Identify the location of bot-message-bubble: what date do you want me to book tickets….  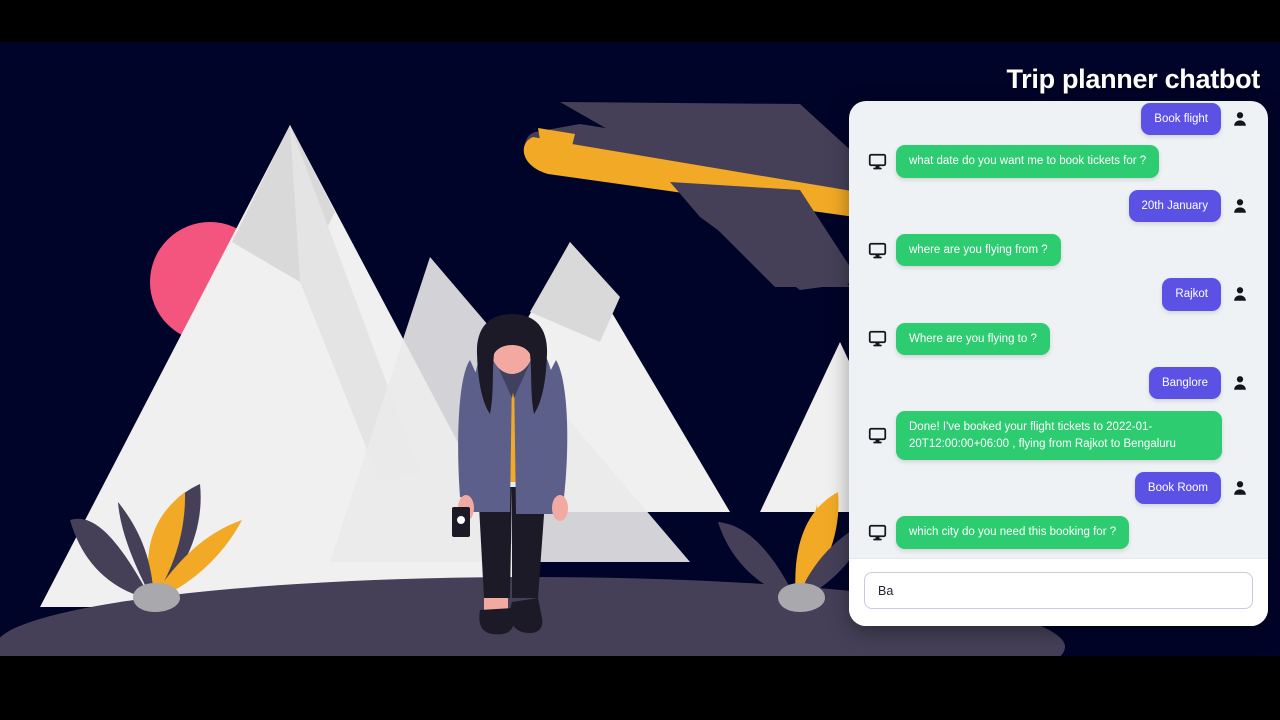
(1028, 161).